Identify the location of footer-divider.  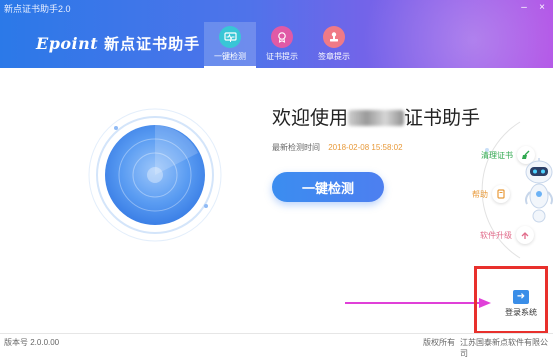
(276, 333).